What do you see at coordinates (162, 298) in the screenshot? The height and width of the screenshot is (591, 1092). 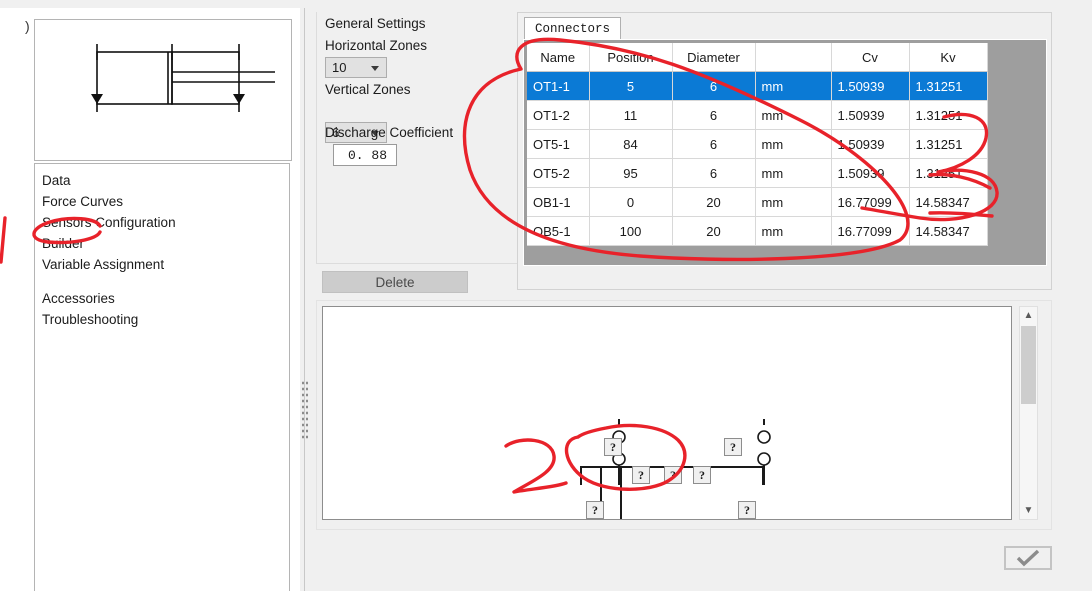 I see `nav-item-accessories: Accessories` at bounding box center [162, 298].